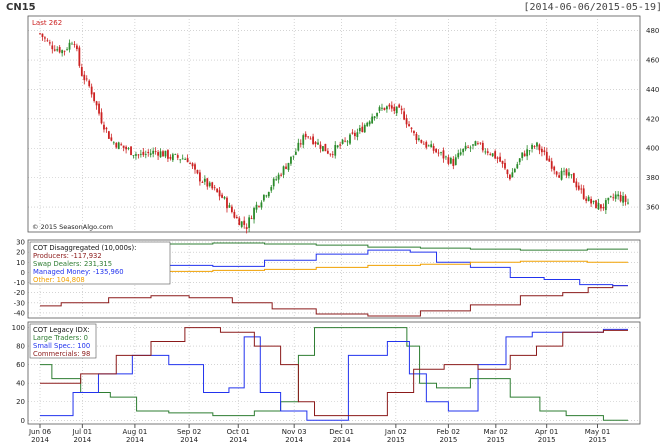  I want to click on x-tick-label: Nov 03, so click(294, 432).